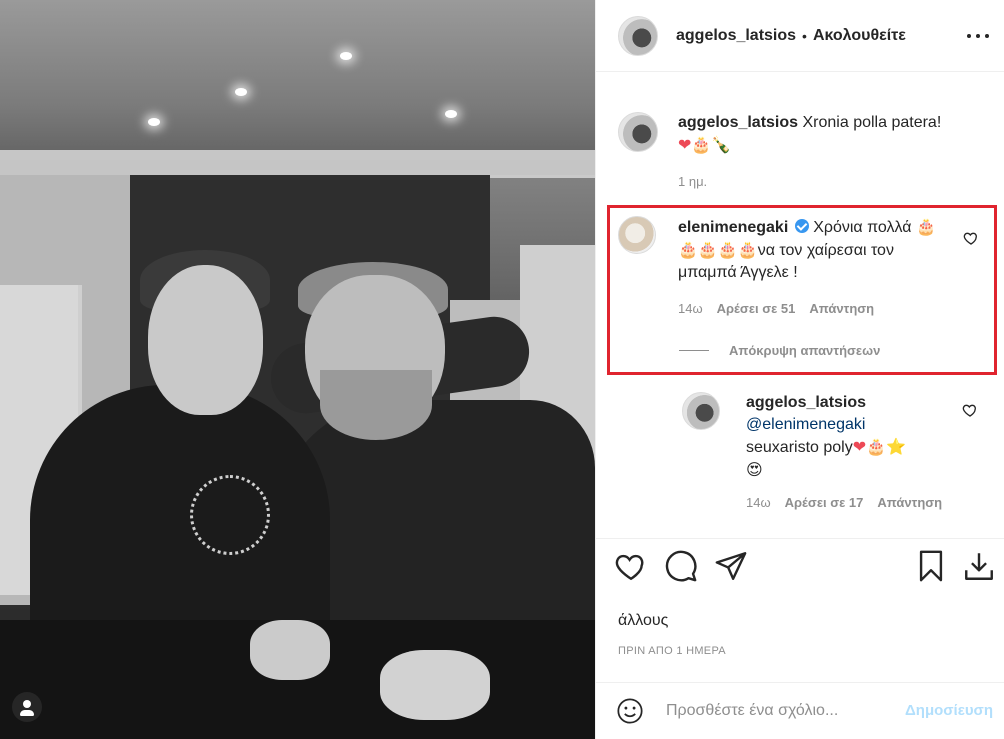  What do you see at coordinates (800, 36) in the screenshot?
I see `post-header: aggelos_latsios • Ακολουθείτε` at bounding box center [800, 36].